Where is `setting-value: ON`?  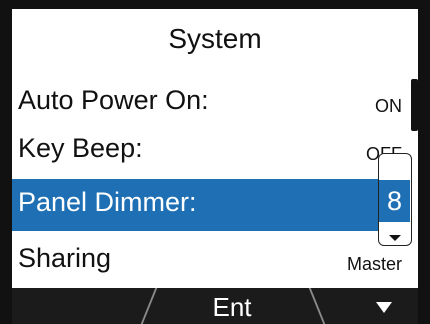
setting-value: ON is located at coordinates (388, 106).